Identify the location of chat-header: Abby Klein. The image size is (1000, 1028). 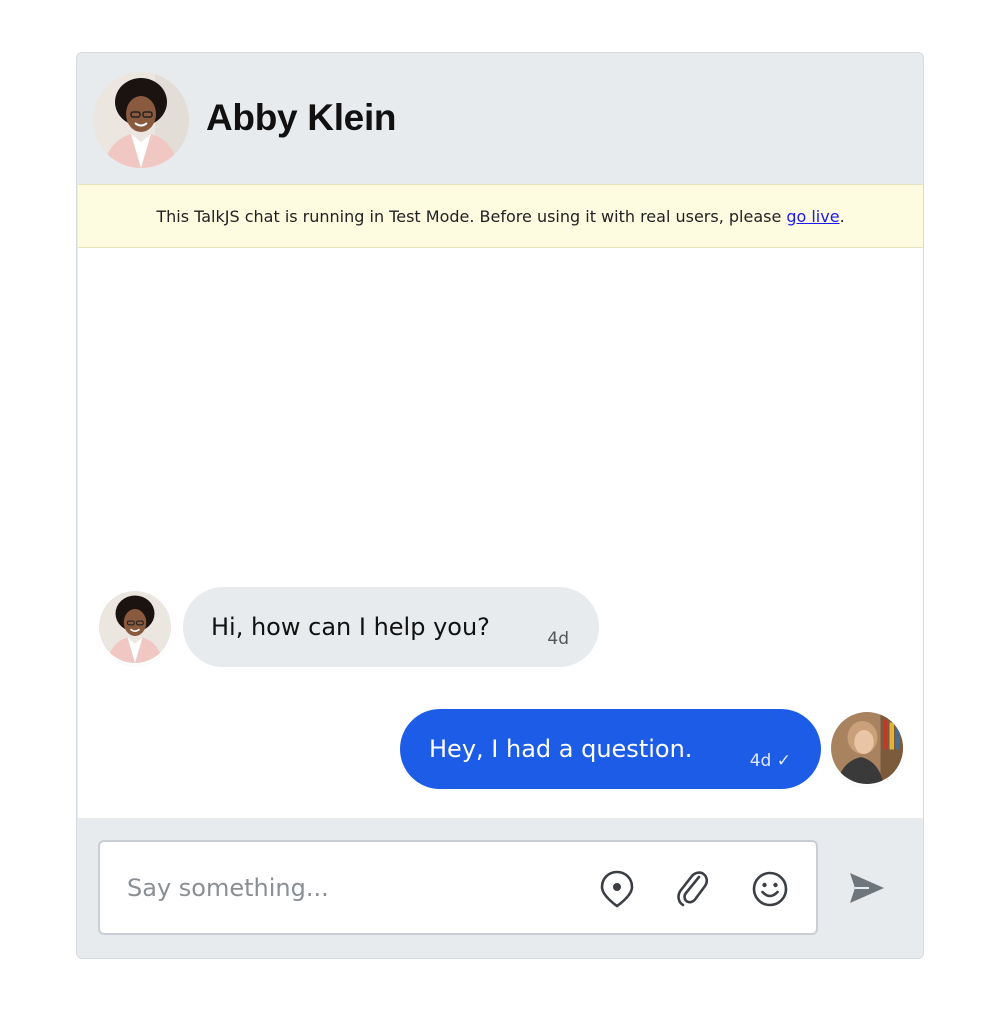
(500, 118).